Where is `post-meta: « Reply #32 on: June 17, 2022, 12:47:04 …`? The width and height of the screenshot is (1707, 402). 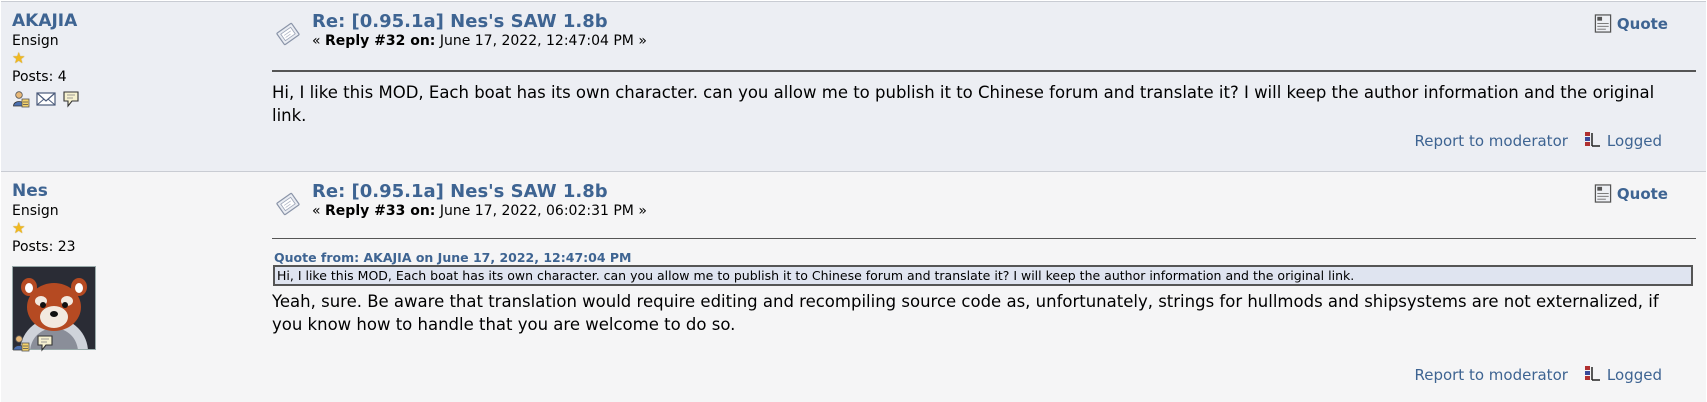 post-meta: « Reply #32 on: June 17, 2022, 12:47:04 … is located at coordinates (479, 41).